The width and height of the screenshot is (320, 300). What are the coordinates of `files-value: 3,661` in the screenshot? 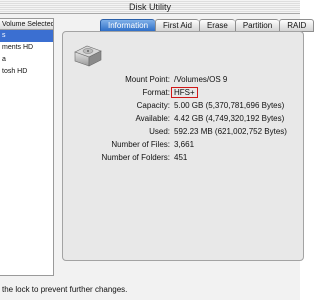 It's located at (184, 144).